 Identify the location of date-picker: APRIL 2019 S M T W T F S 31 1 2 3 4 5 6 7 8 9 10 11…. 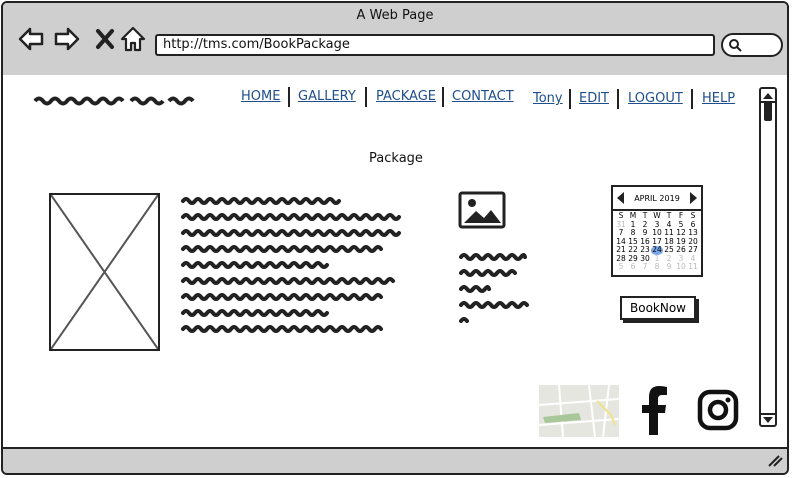
(657, 231).